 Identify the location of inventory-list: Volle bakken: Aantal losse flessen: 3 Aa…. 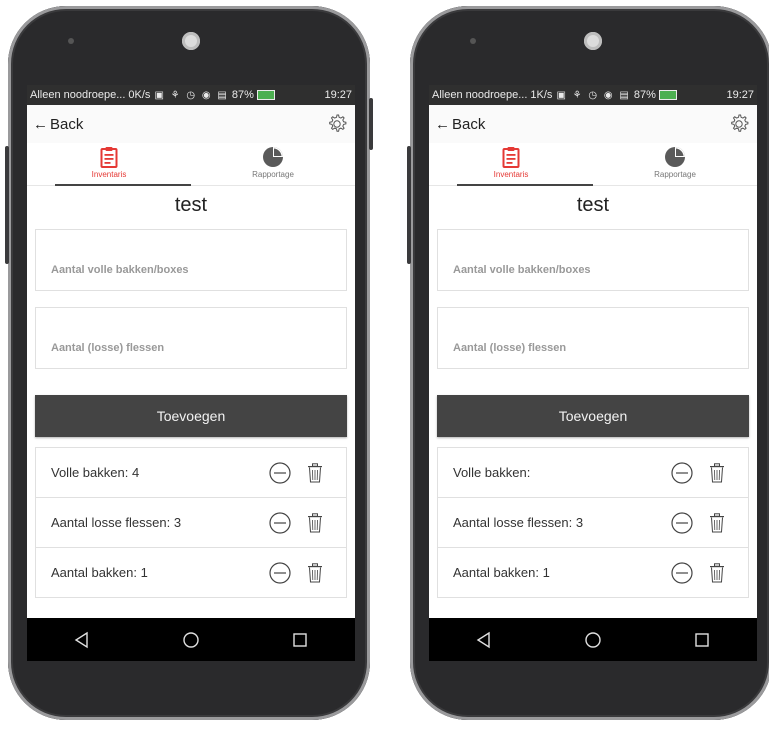
(593, 522).